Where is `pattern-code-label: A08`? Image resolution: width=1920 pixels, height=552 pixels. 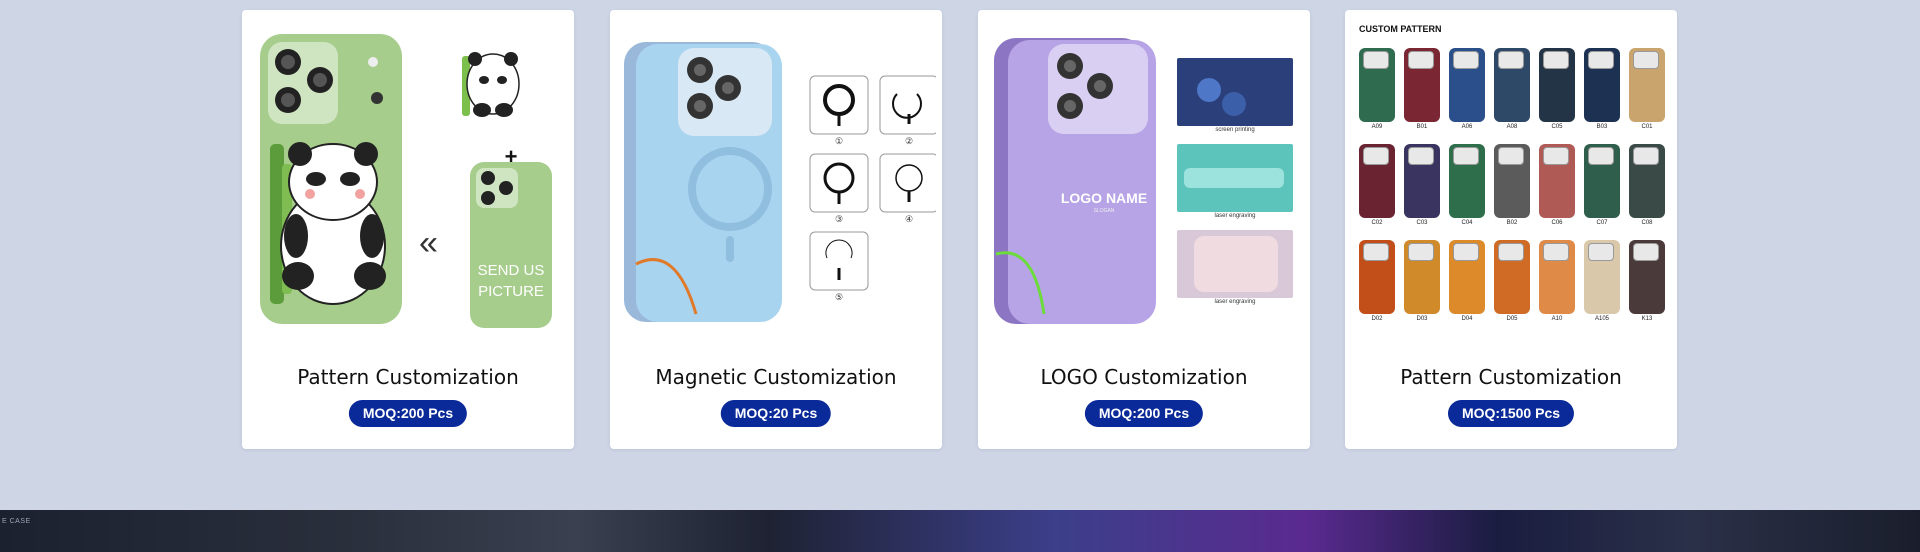 pattern-code-label: A08 is located at coordinates (1512, 127).